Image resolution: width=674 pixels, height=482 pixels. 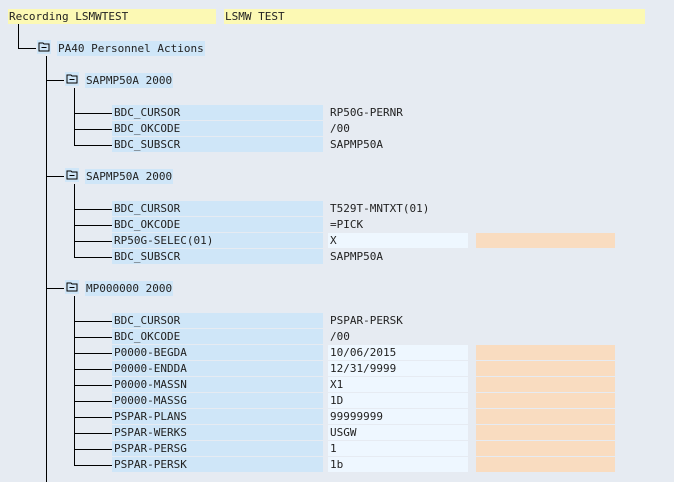 I want to click on field-value: 10/06/2015, so click(x=398, y=352).